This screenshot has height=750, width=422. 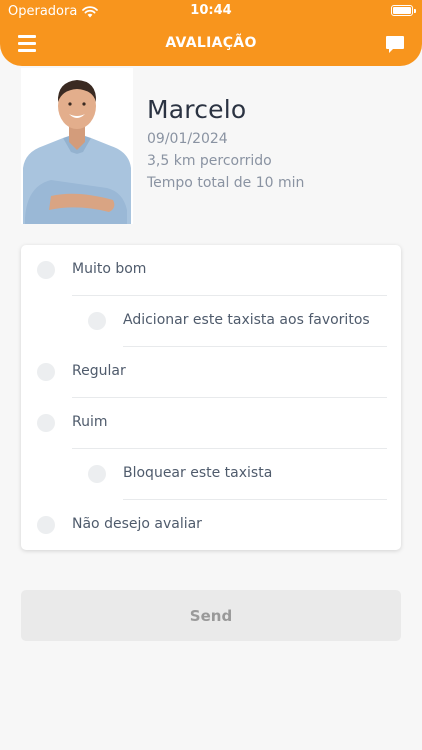 What do you see at coordinates (198, 473) in the screenshot?
I see `option-label: Bloquear este taxista` at bounding box center [198, 473].